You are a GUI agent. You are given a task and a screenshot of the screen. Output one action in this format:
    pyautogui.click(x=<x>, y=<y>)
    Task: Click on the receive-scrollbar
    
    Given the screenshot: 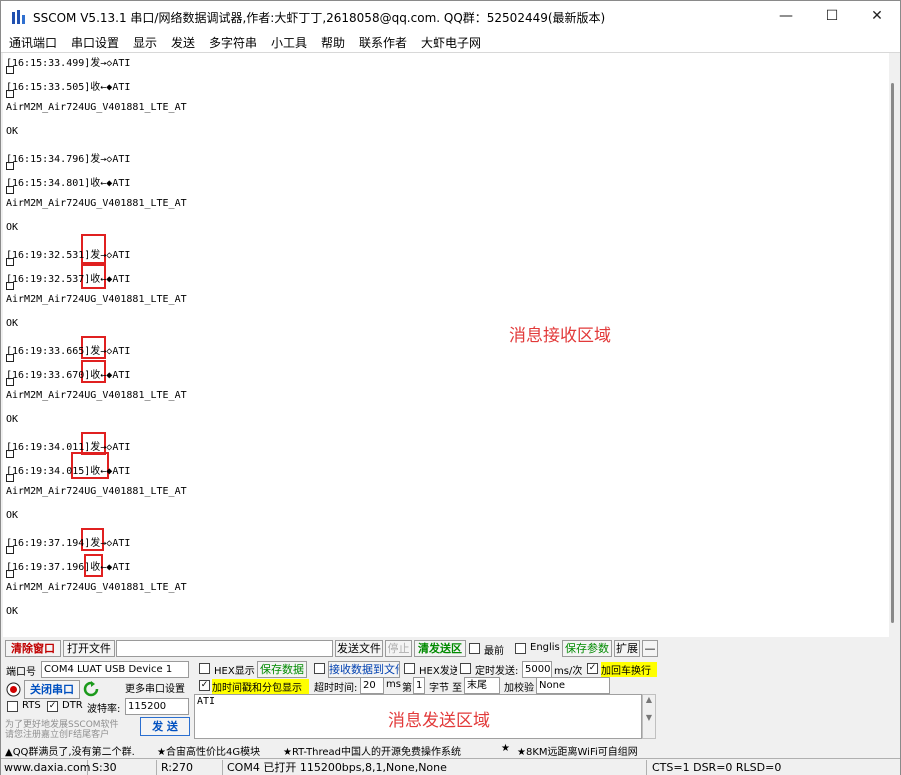 What is the action you would take?
    pyautogui.click(x=894, y=345)
    